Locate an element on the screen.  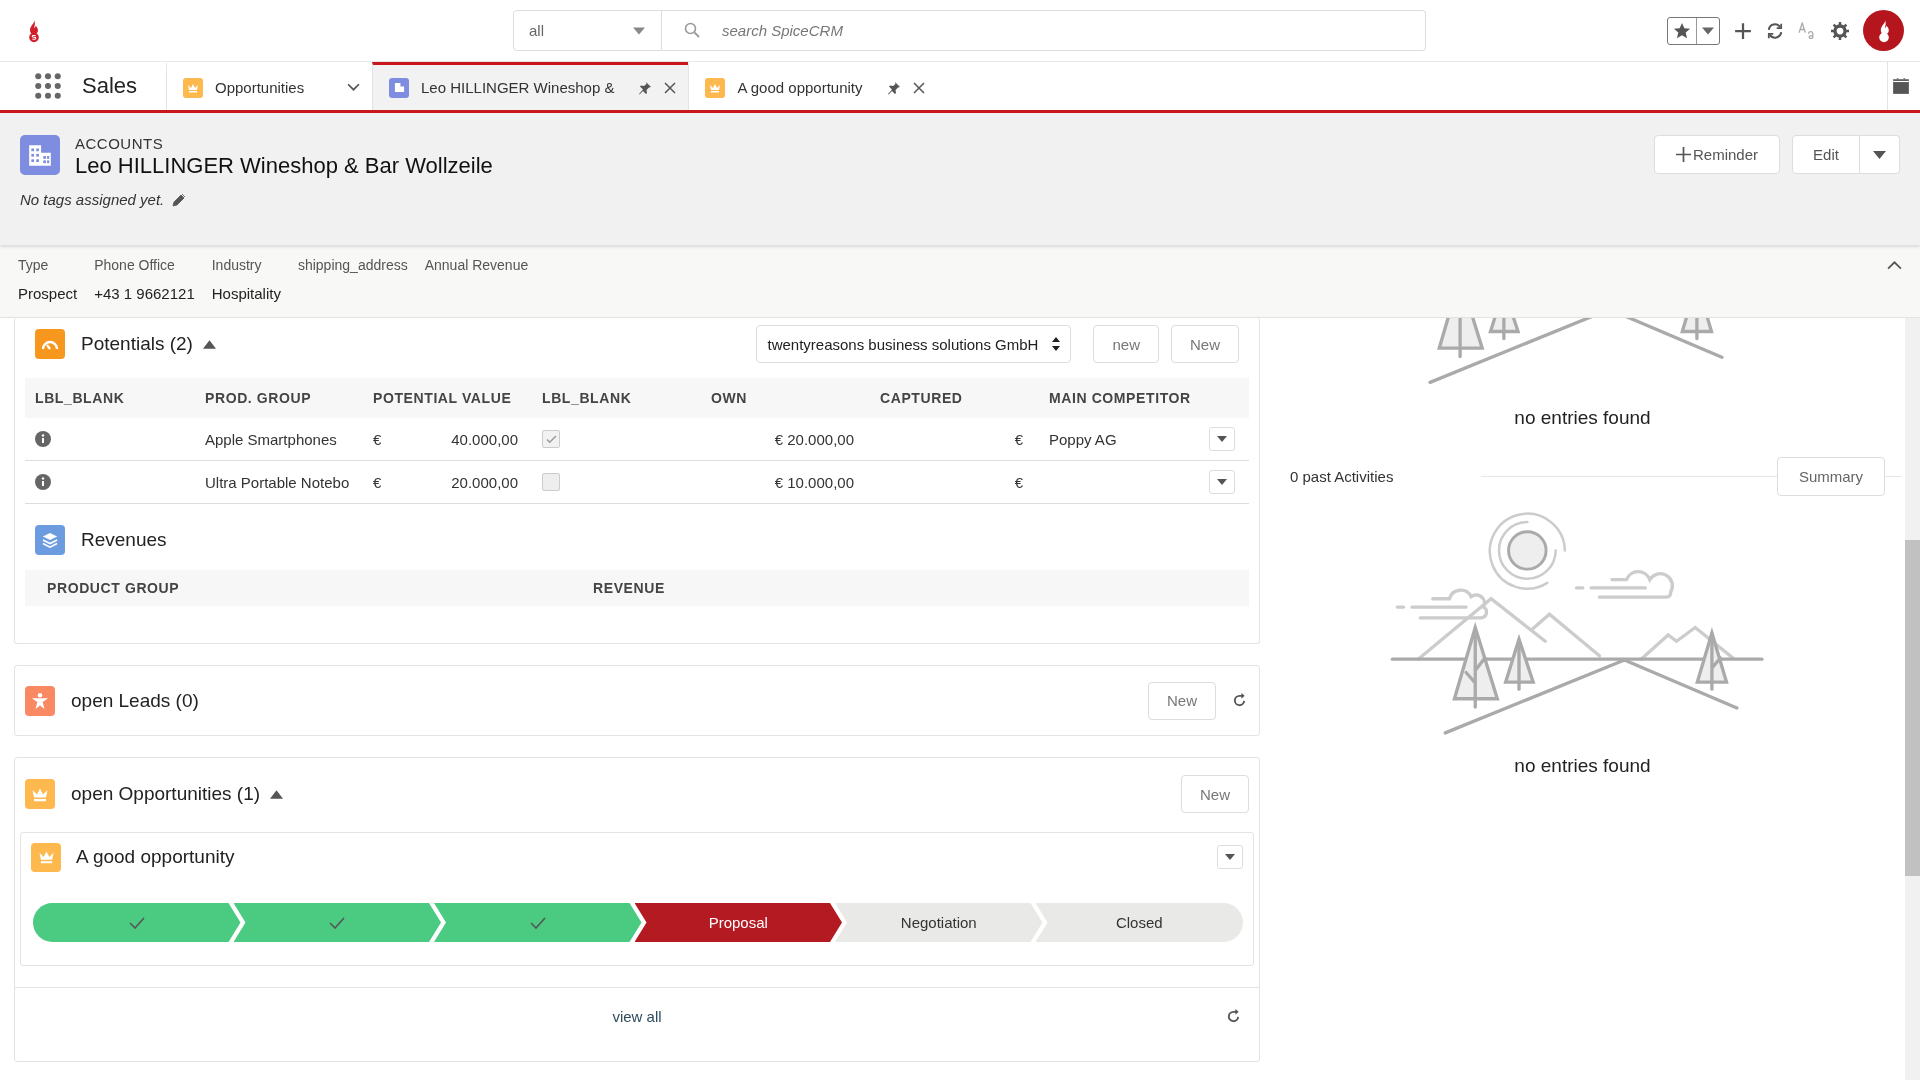
more-actions-button is located at coordinates (1880, 154).